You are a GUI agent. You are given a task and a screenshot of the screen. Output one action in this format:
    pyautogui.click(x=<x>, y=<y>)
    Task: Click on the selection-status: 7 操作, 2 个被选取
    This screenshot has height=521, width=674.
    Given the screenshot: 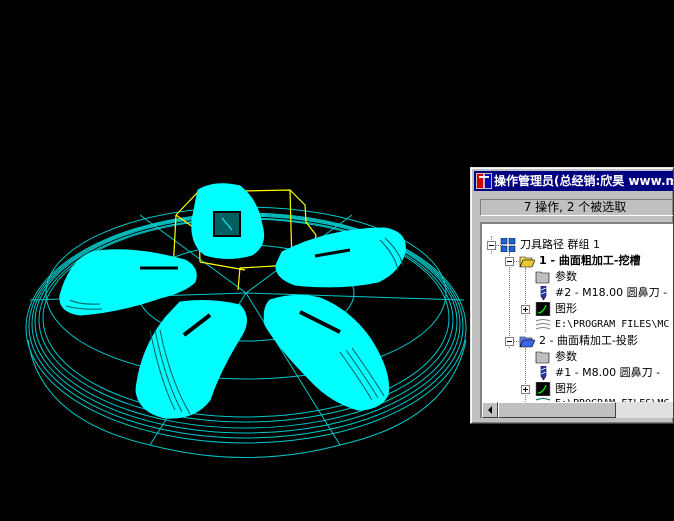 What is the action you would take?
    pyautogui.click(x=576, y=207)
    